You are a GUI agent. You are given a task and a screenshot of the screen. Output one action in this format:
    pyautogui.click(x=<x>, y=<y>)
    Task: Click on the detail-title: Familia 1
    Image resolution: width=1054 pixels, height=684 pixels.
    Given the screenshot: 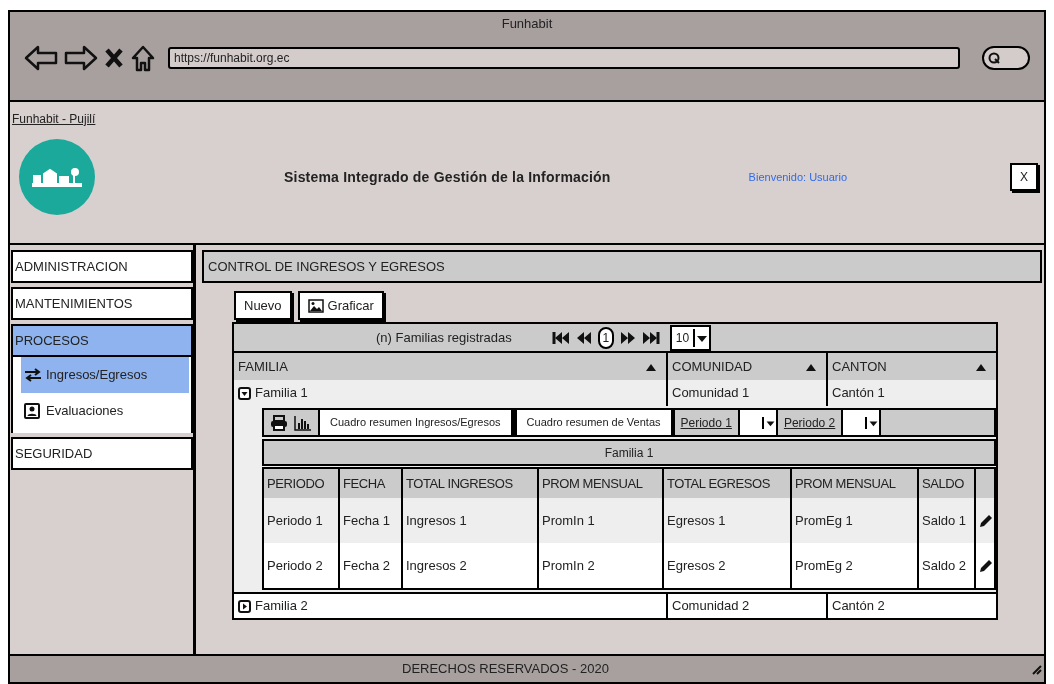 What is the action you would take?
    pyautogui.click(x=629, y=452)
    